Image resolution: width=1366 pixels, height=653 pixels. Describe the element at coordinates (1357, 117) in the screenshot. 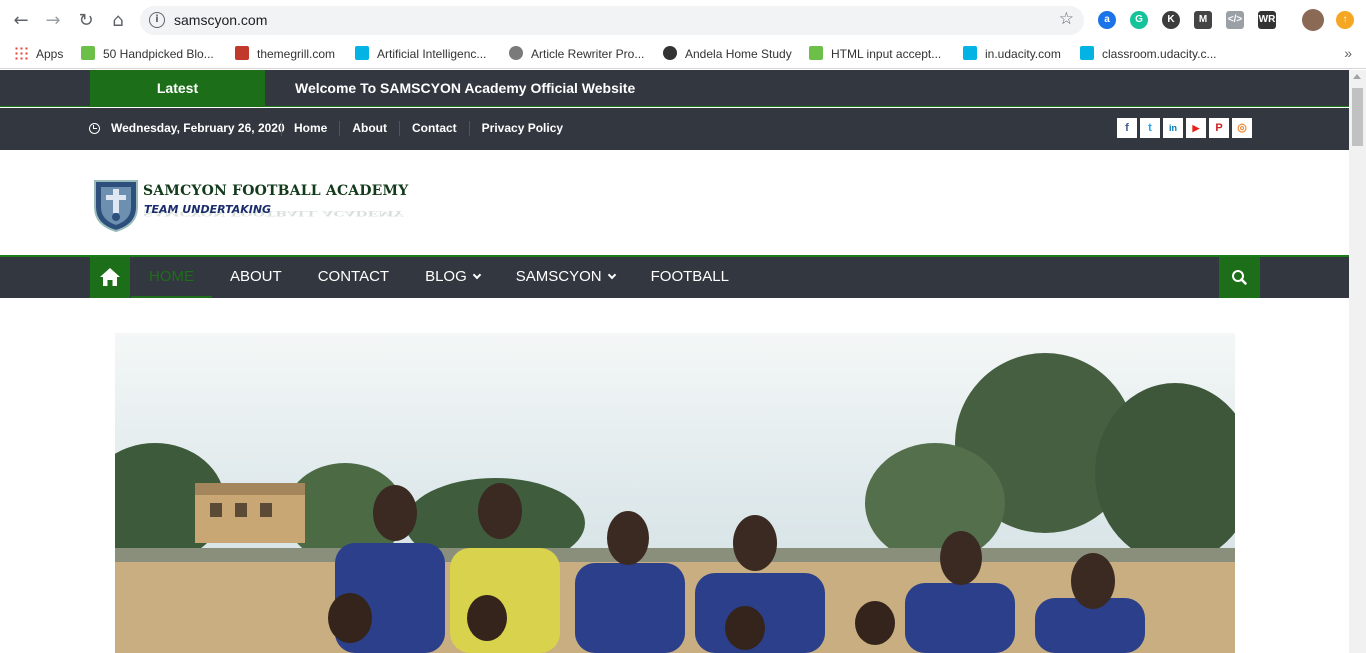

I see `scroll-thumb` at that location.